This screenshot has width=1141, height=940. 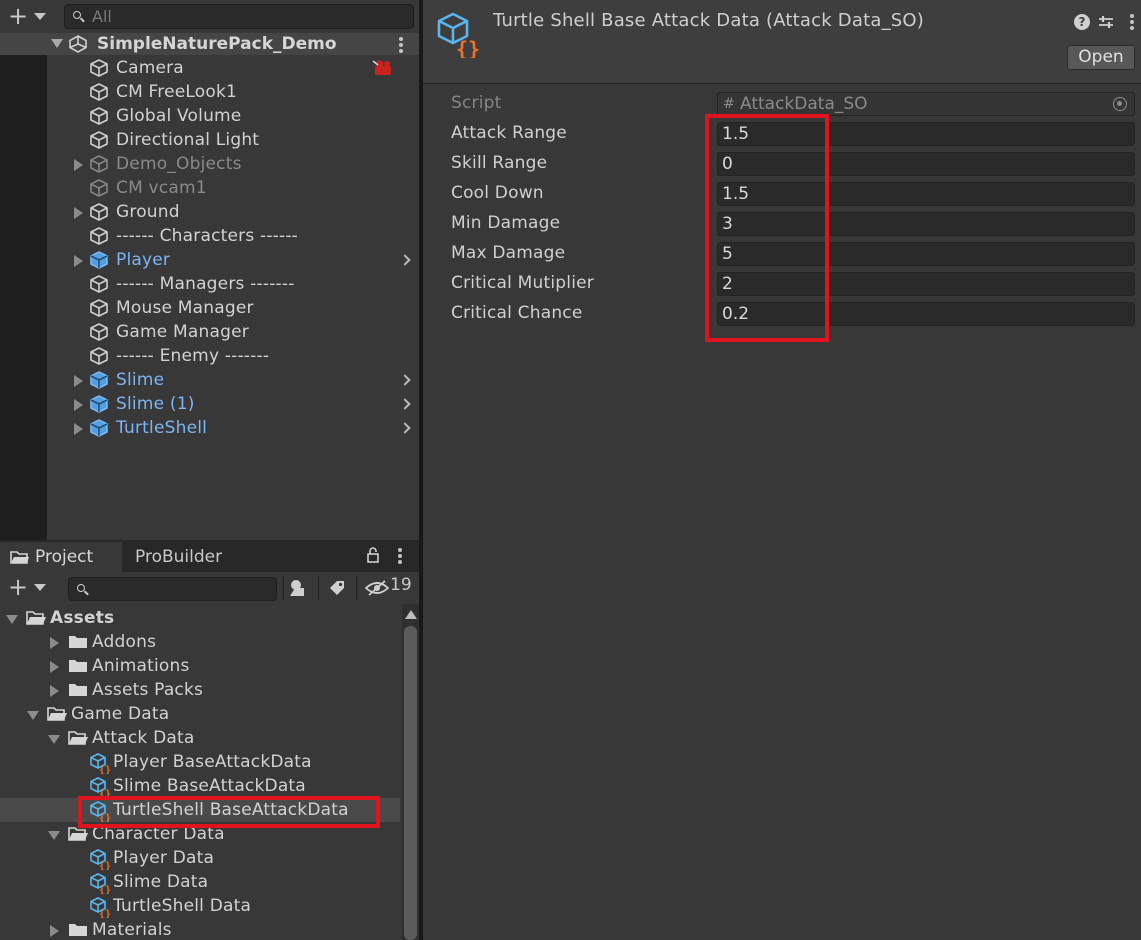 I want to click on project-asset-item: {} Slime BaseAttackData, so click(x=200, y=787).